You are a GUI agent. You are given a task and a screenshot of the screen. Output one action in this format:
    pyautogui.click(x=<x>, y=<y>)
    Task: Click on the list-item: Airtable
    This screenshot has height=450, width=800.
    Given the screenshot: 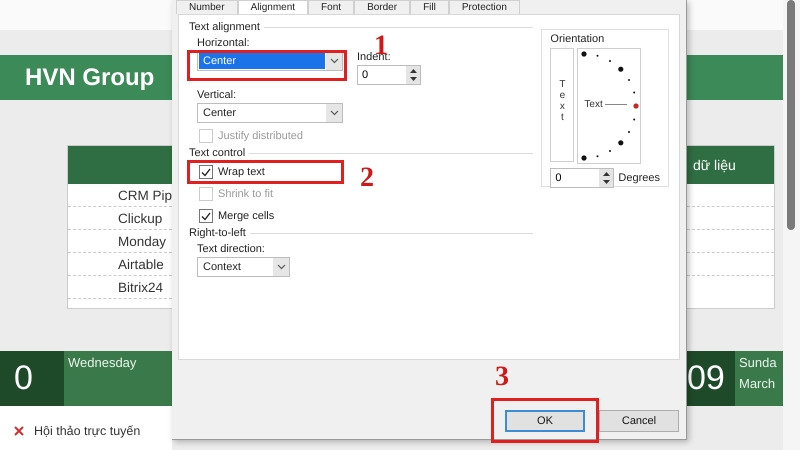 What is the action you would take?
    pyautogui.click(x=141, y=264)
    